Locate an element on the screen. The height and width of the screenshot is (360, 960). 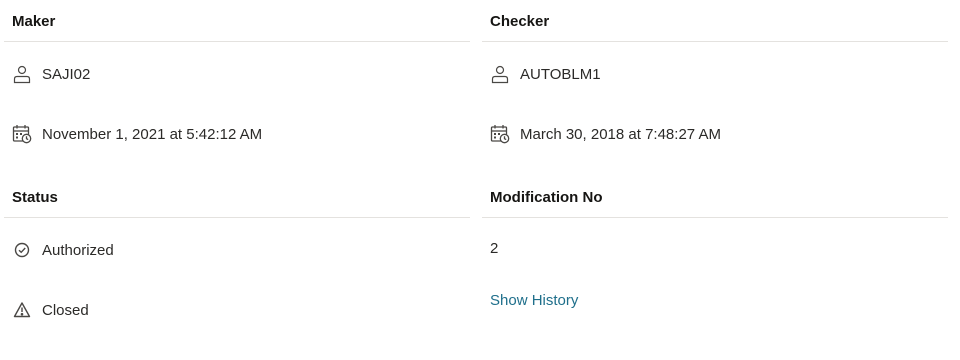
modification-number-row: 2 is located at coordinates (494, 248).